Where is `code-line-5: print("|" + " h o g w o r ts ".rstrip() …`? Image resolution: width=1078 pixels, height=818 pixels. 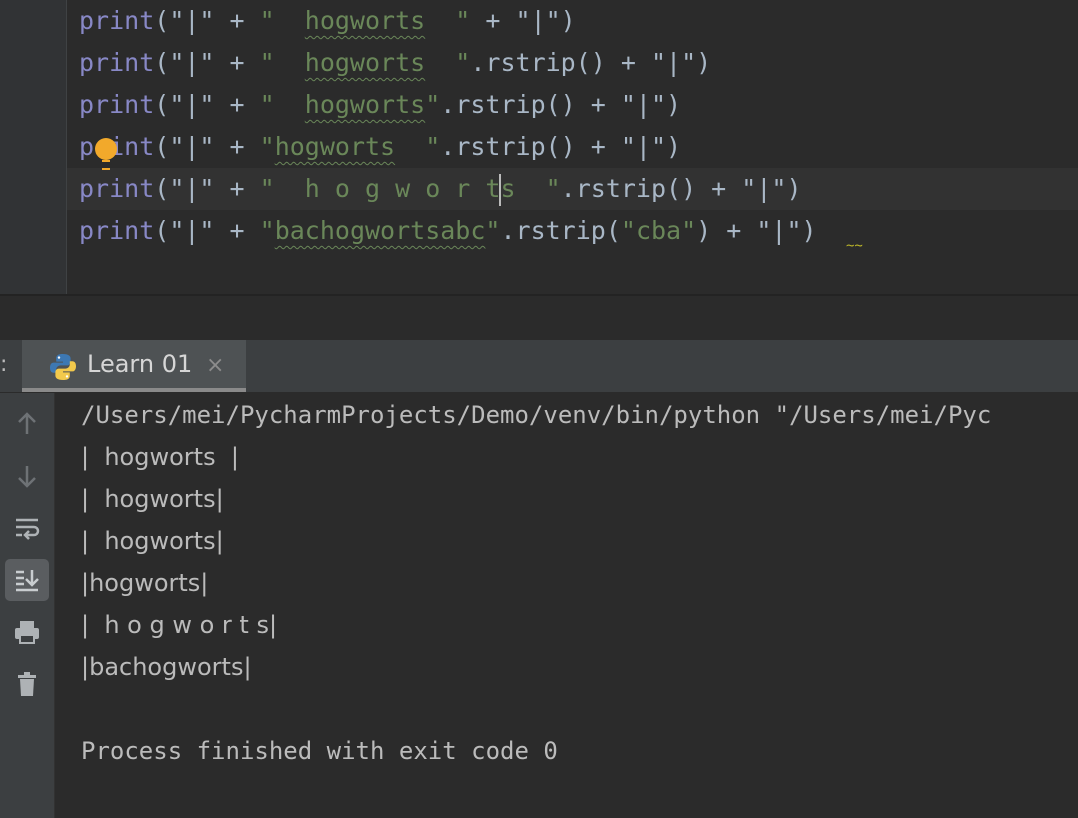 code-line-5: print("|" + " h o g w o r ts ".rstrip() … is located at coordinates (440, 189).